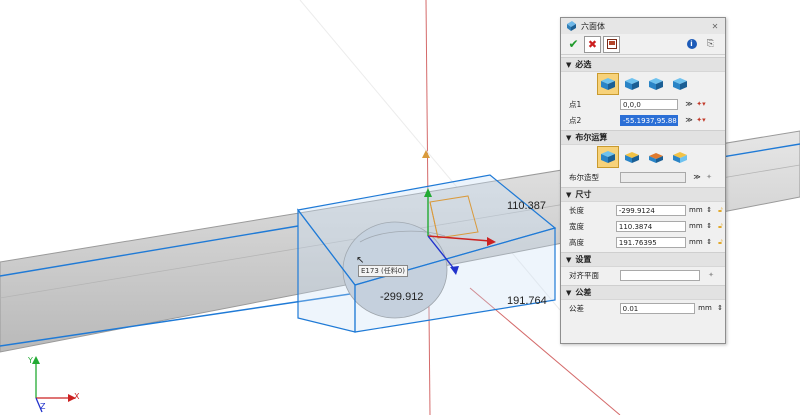 This screenshot has width=800, height=417. Describe the element at coordinates (696, 210) in the screenshot. I see `length-unit: mm` at that location.